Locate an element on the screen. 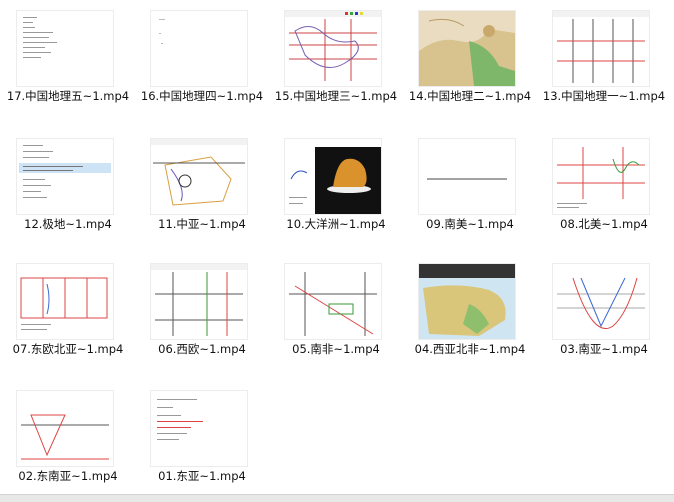 The width and height of the screenshot is (674, 502). map-lines-icon is located at coordinates (333, 48).